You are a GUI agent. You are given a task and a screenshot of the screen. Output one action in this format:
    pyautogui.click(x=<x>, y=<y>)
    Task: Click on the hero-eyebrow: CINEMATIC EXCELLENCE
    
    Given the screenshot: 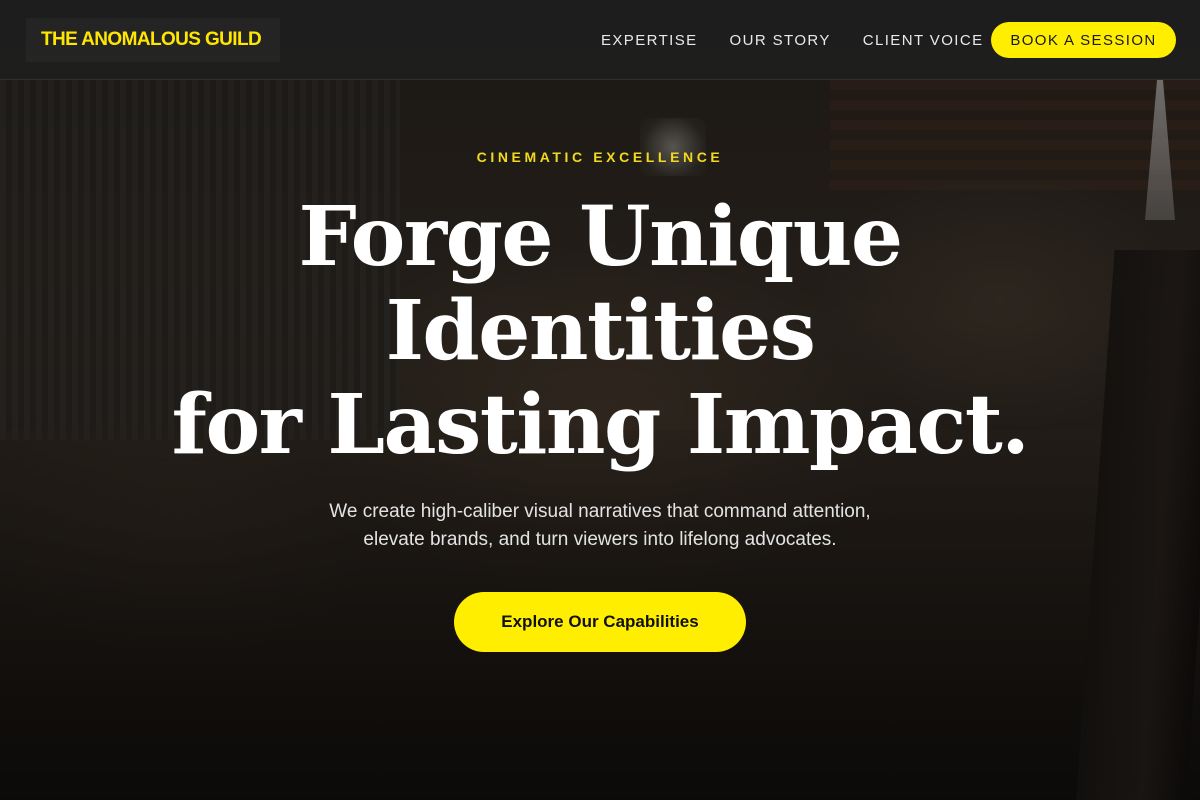 What is the action you would take?
    pyautogui.click(x=600, y=157)
    